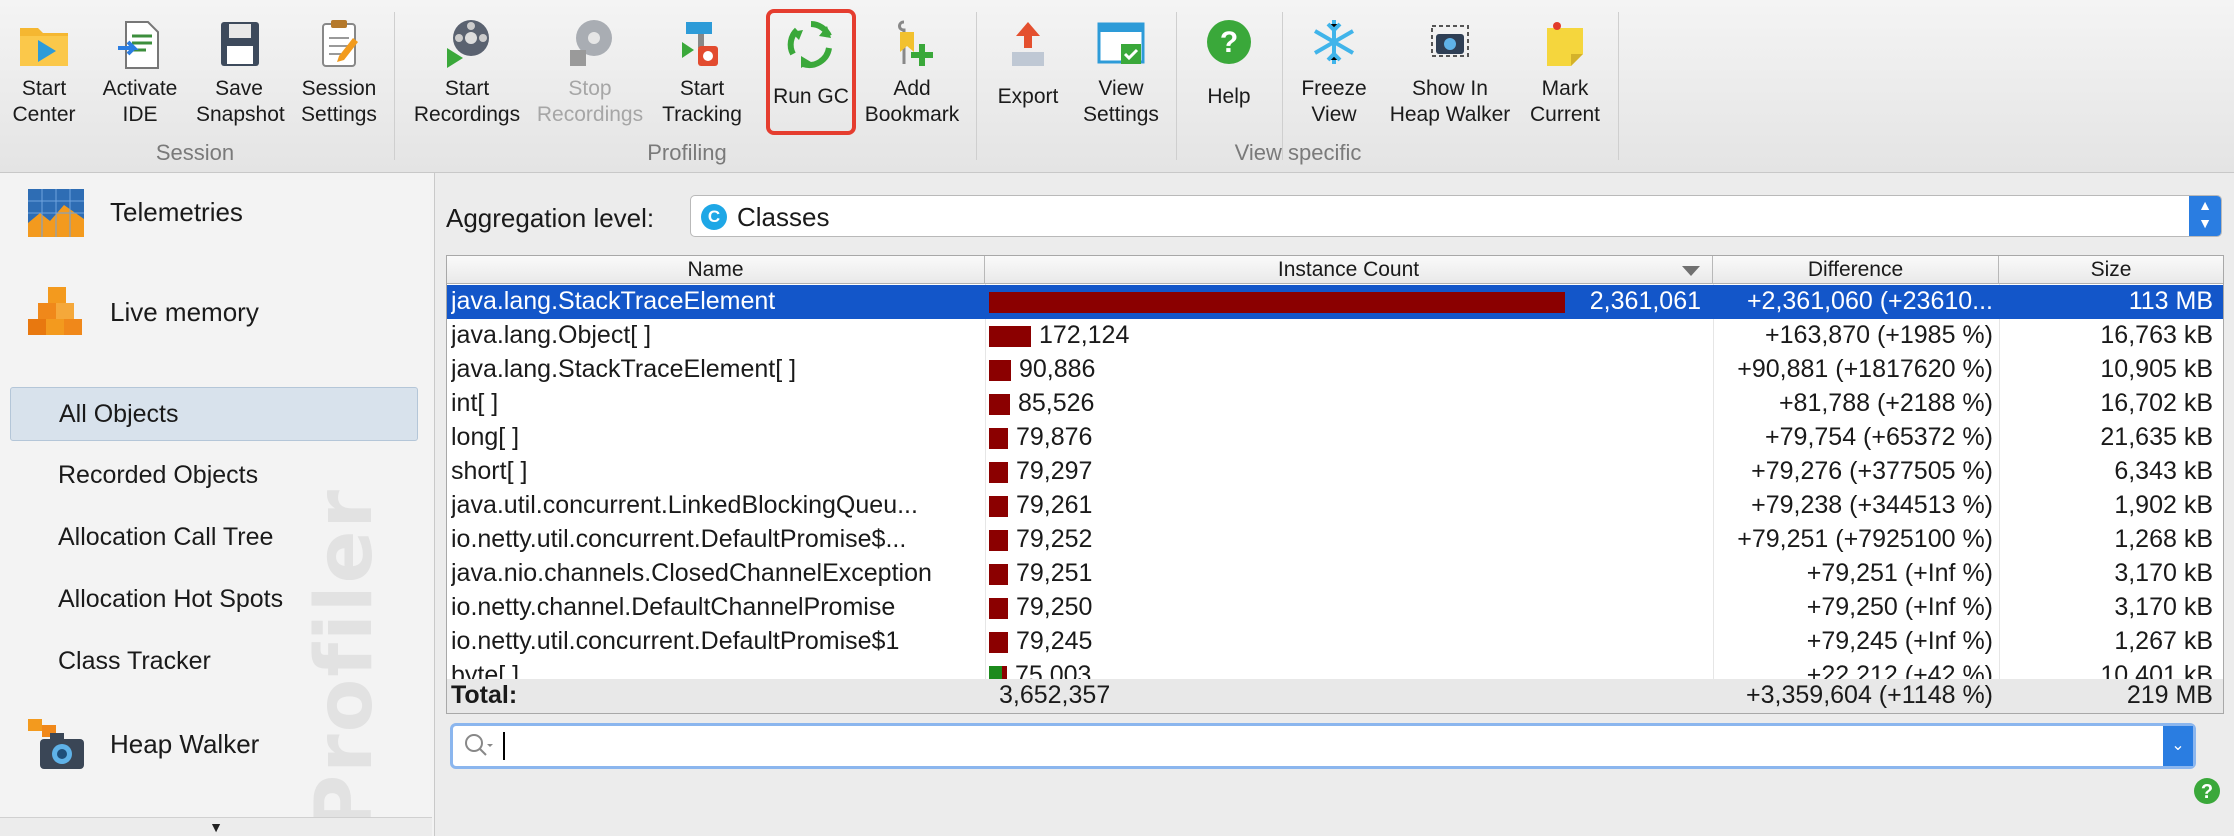 The image size is (2234, 836). I want to click on cell-instance-count: 79,261, so click(1349, 506).